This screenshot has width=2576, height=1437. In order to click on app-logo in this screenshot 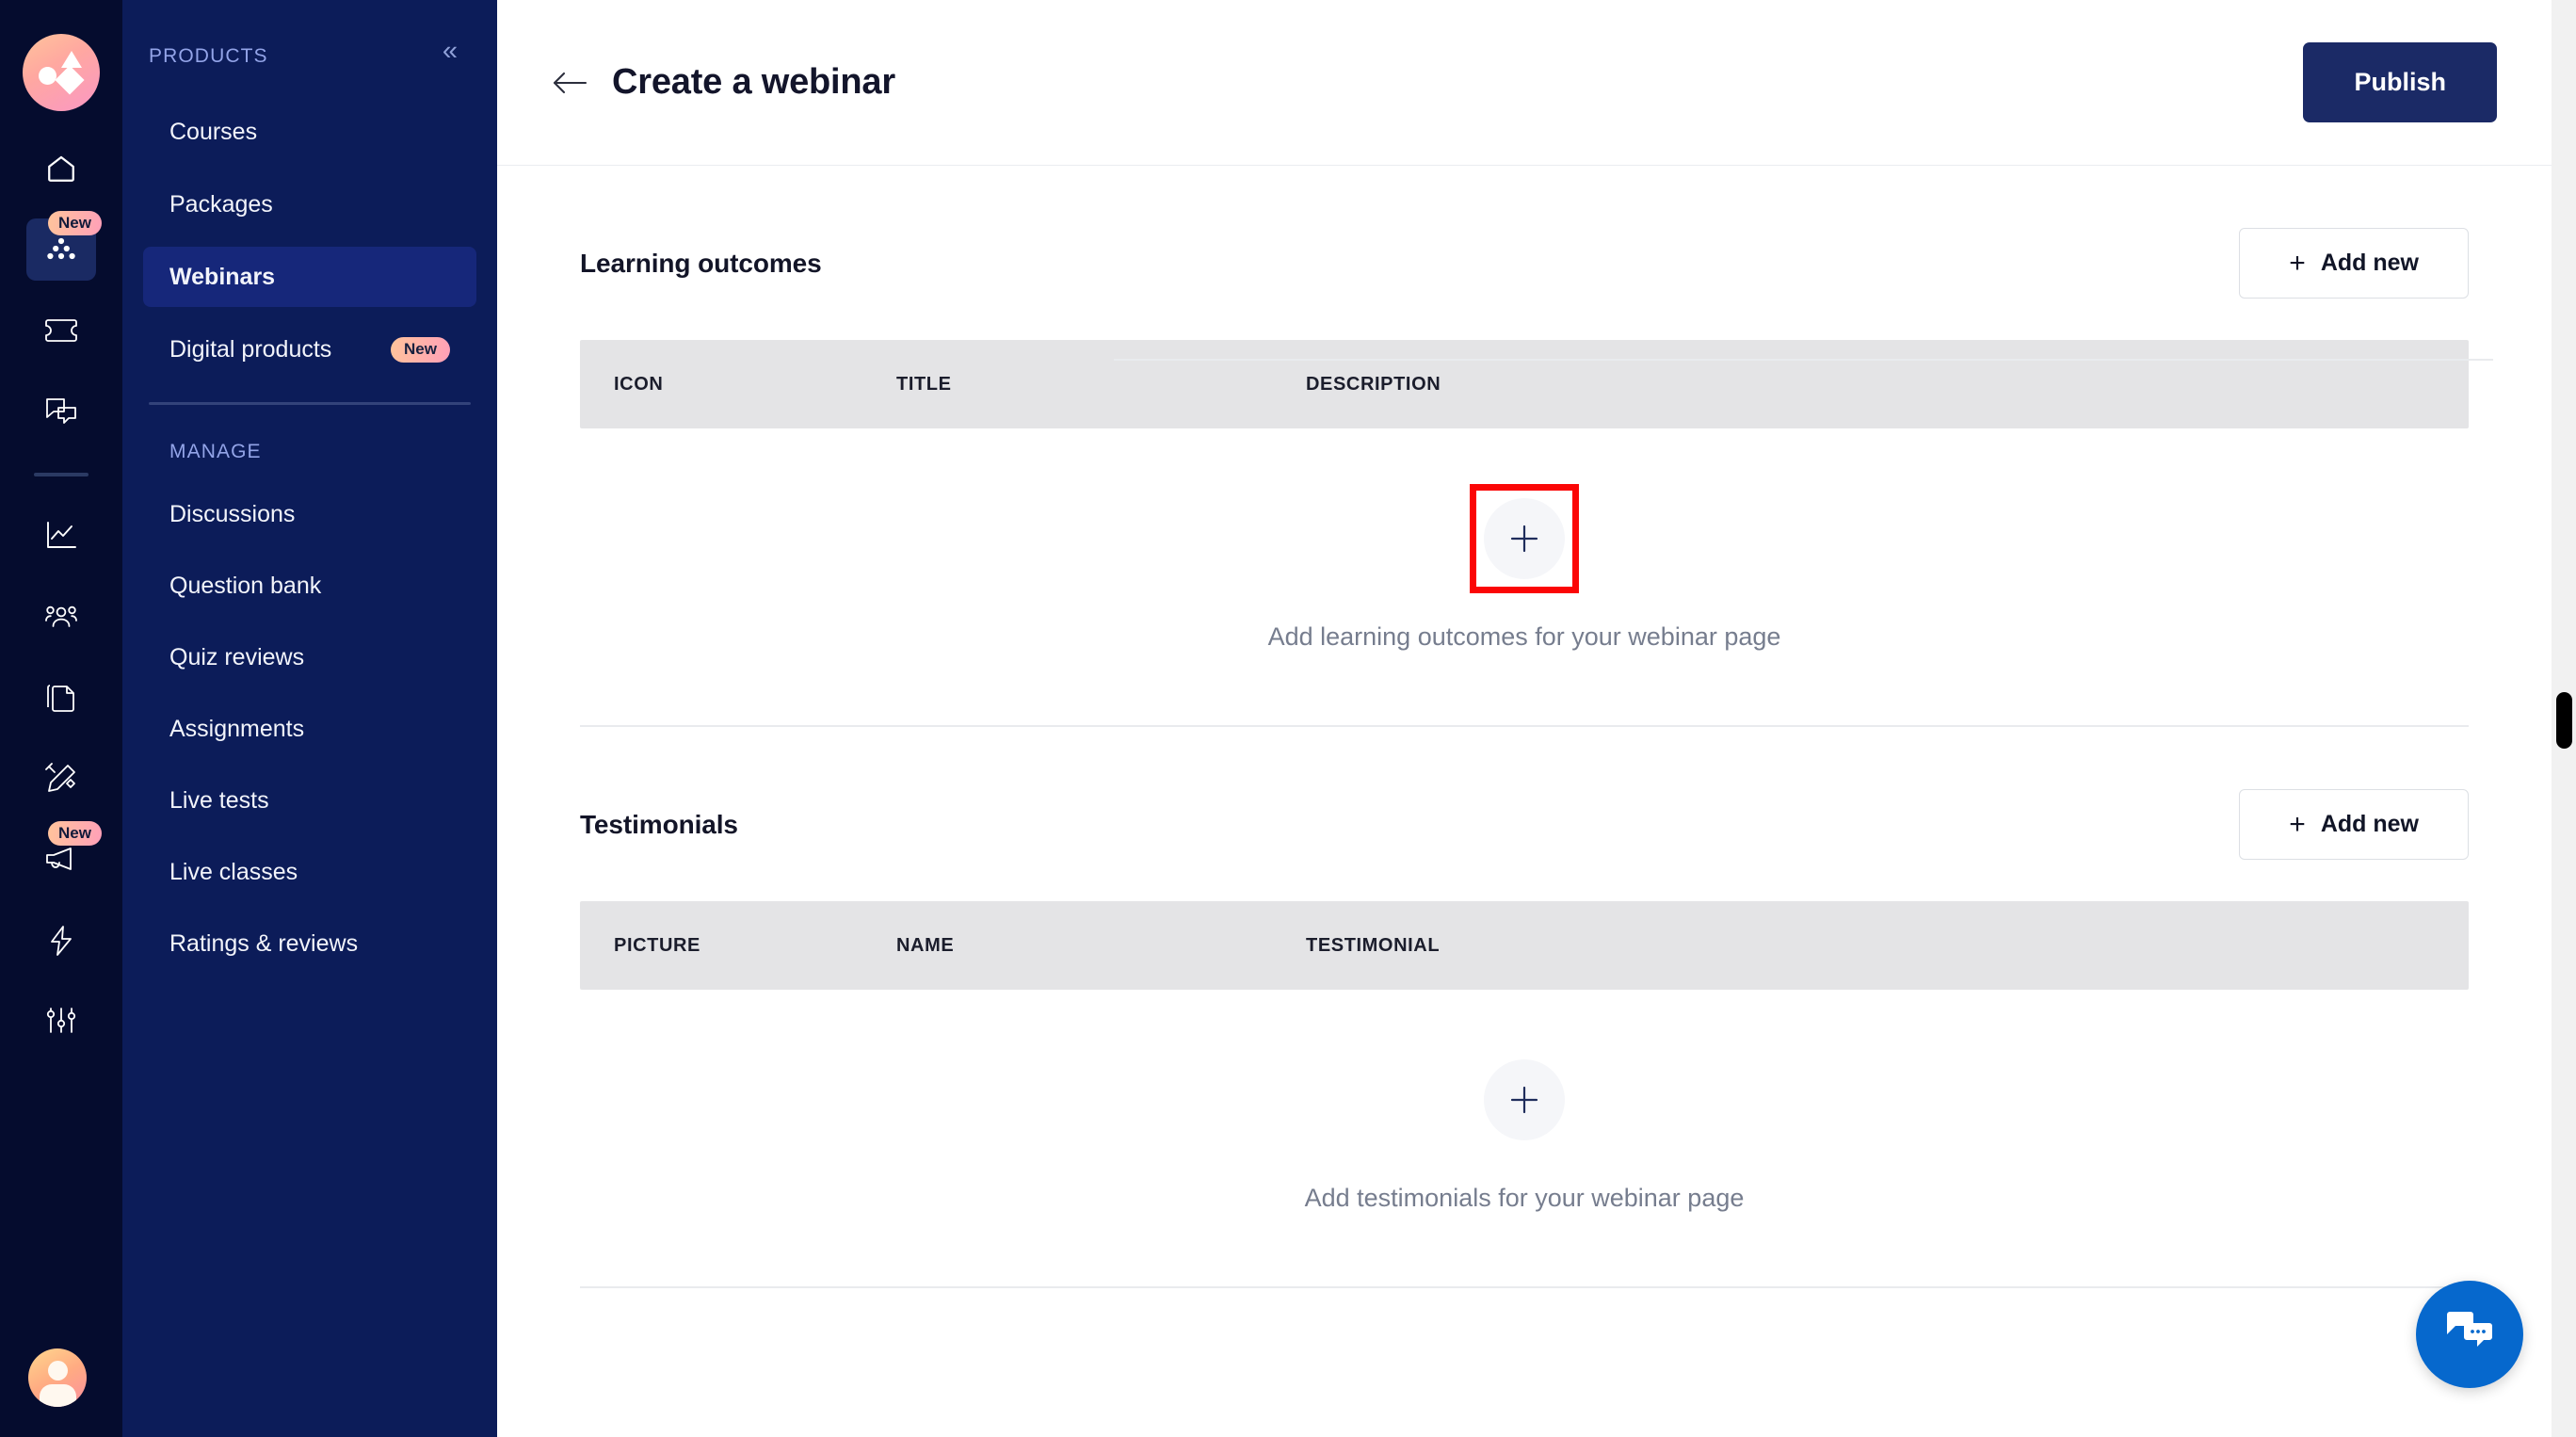, I will do `click(61, 73)`.